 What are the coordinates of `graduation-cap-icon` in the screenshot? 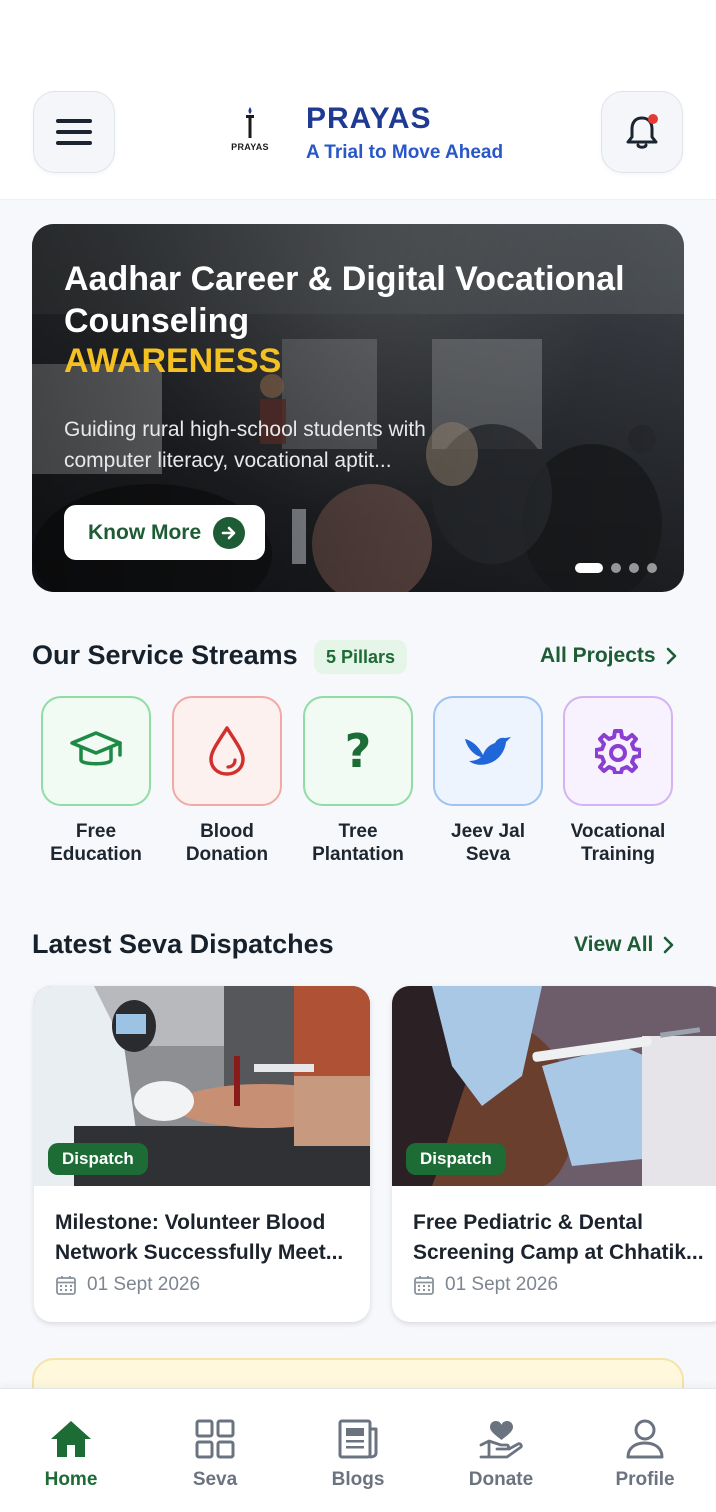 It's located at (96, 748).